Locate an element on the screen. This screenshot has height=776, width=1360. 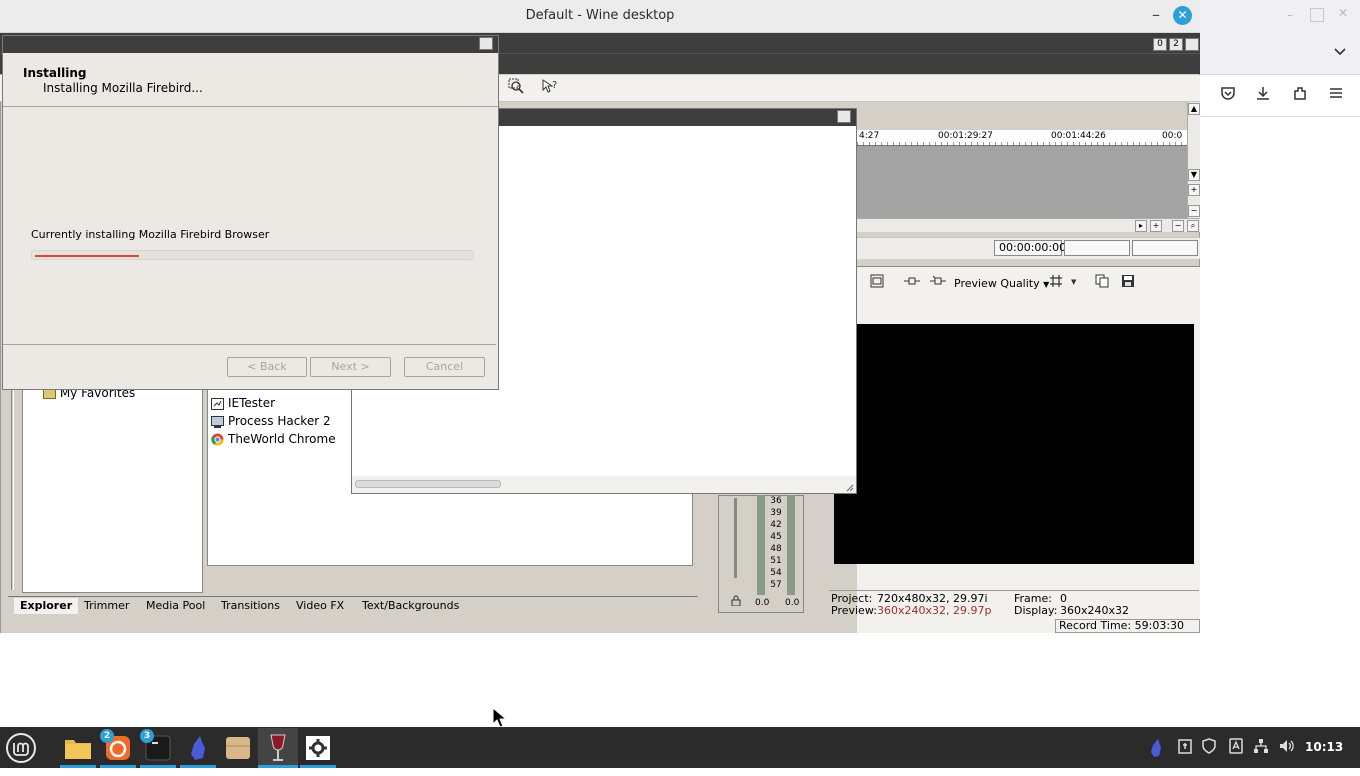
hzoom-in-icon: + is located at coordinates (1156, 226).